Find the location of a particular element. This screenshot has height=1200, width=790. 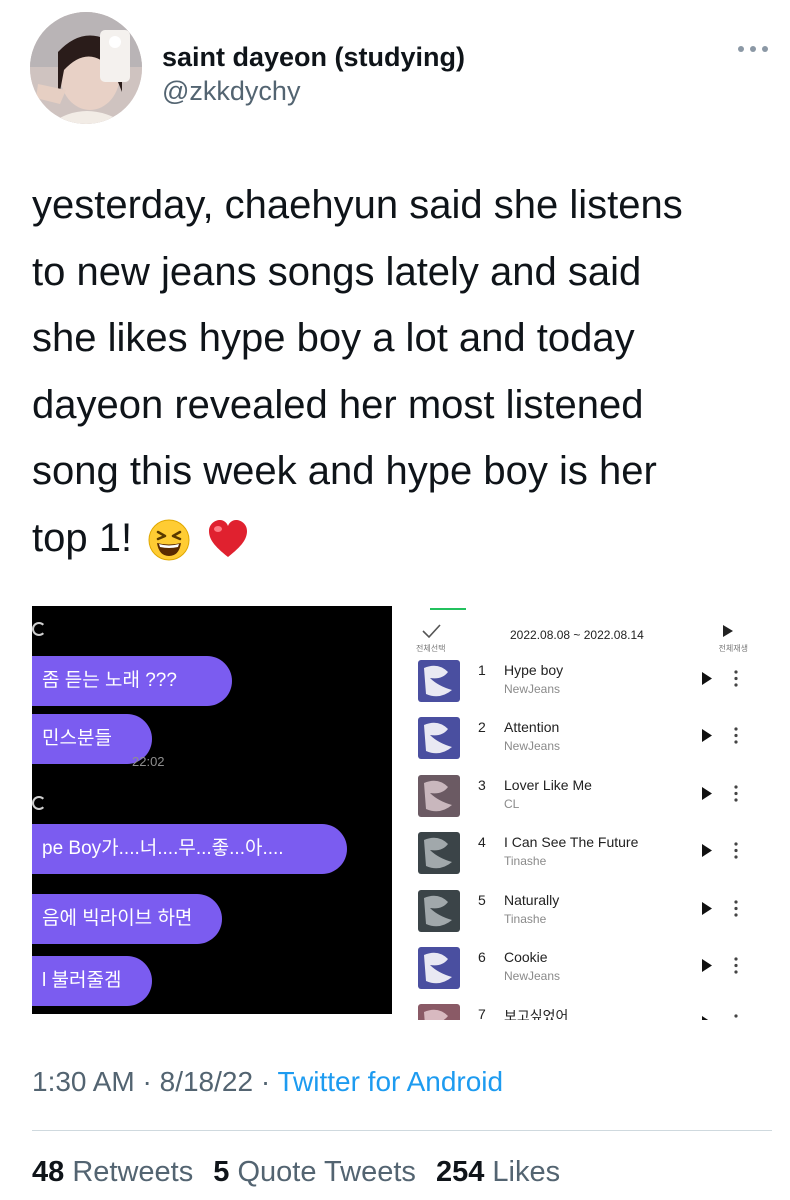

tweet-time: 1:30 AM is located at coordinates (83, 1081).